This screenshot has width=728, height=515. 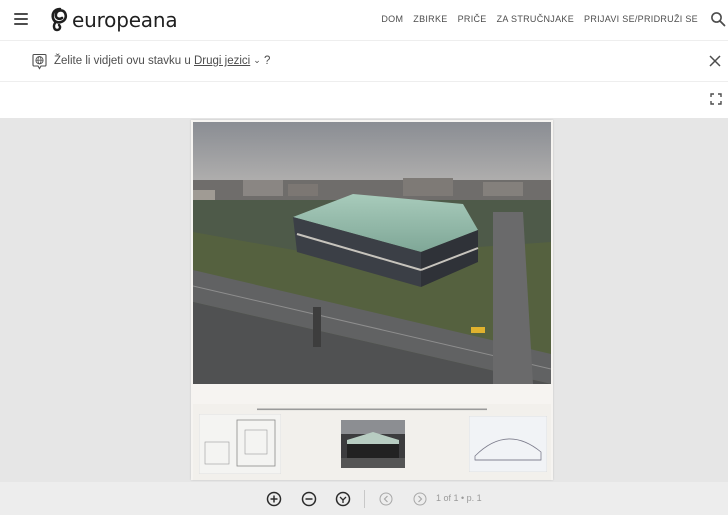 What do you see at coordinates (257, 60) in the screenshot?
I see `chevron-down-icon: ⌄` at bounding box center [257, 60].